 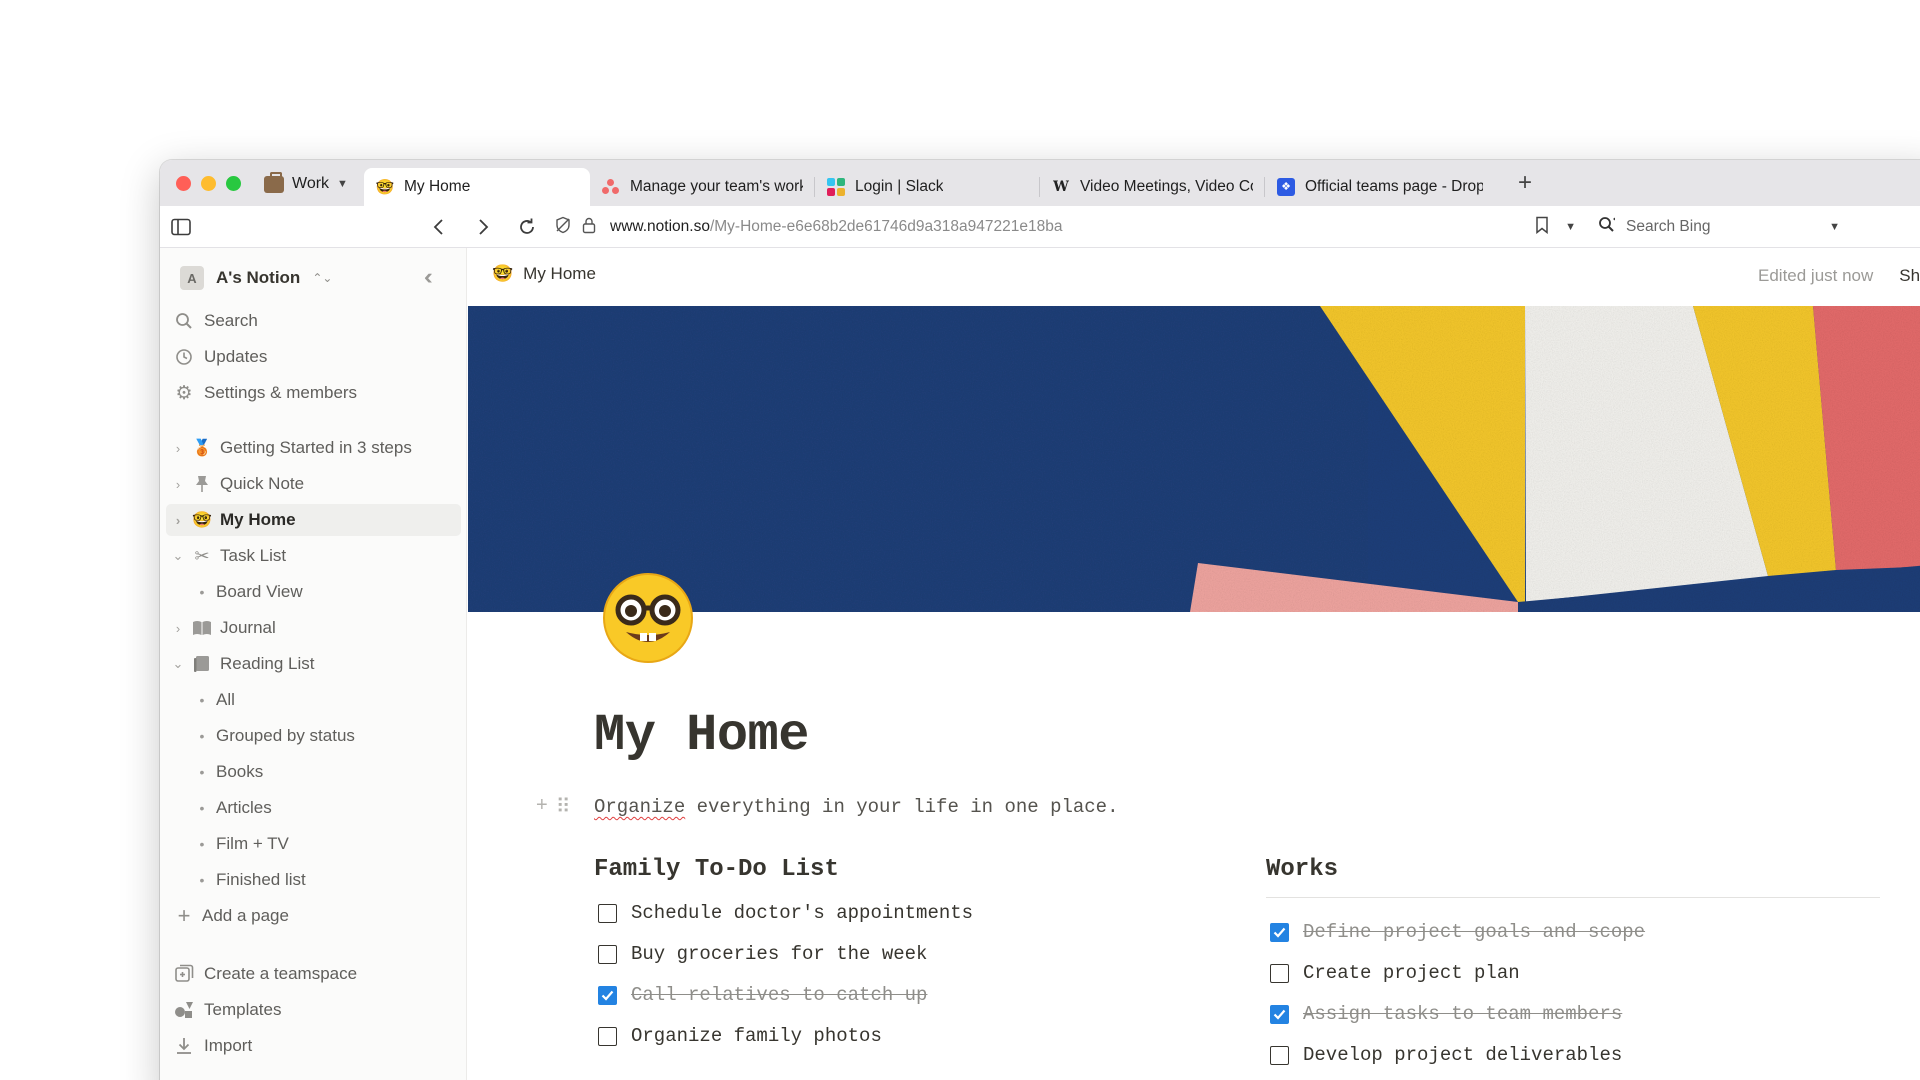 I want to click on sidebar-item-updates: Updates, so click(x=313, y=357).